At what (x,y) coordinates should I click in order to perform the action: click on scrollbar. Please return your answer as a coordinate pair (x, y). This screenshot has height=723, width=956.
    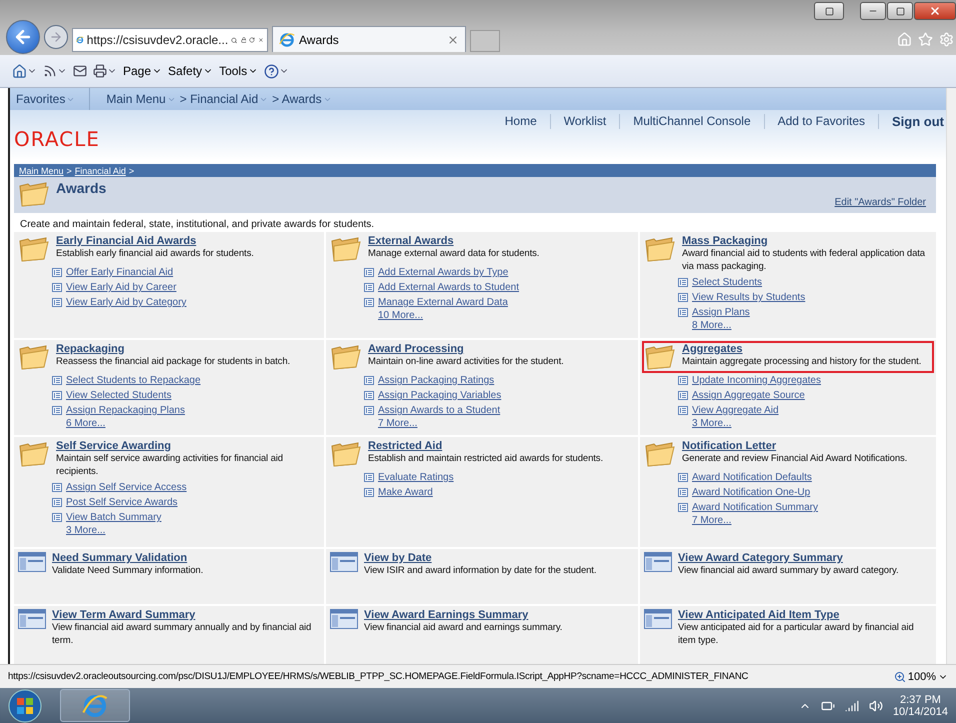
    Looking at the image, I should click on (951, 376).